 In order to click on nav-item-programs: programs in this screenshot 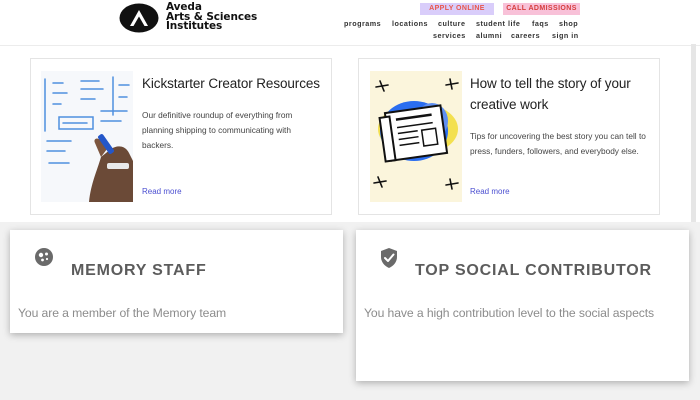, I will do `click(362, 23)`.